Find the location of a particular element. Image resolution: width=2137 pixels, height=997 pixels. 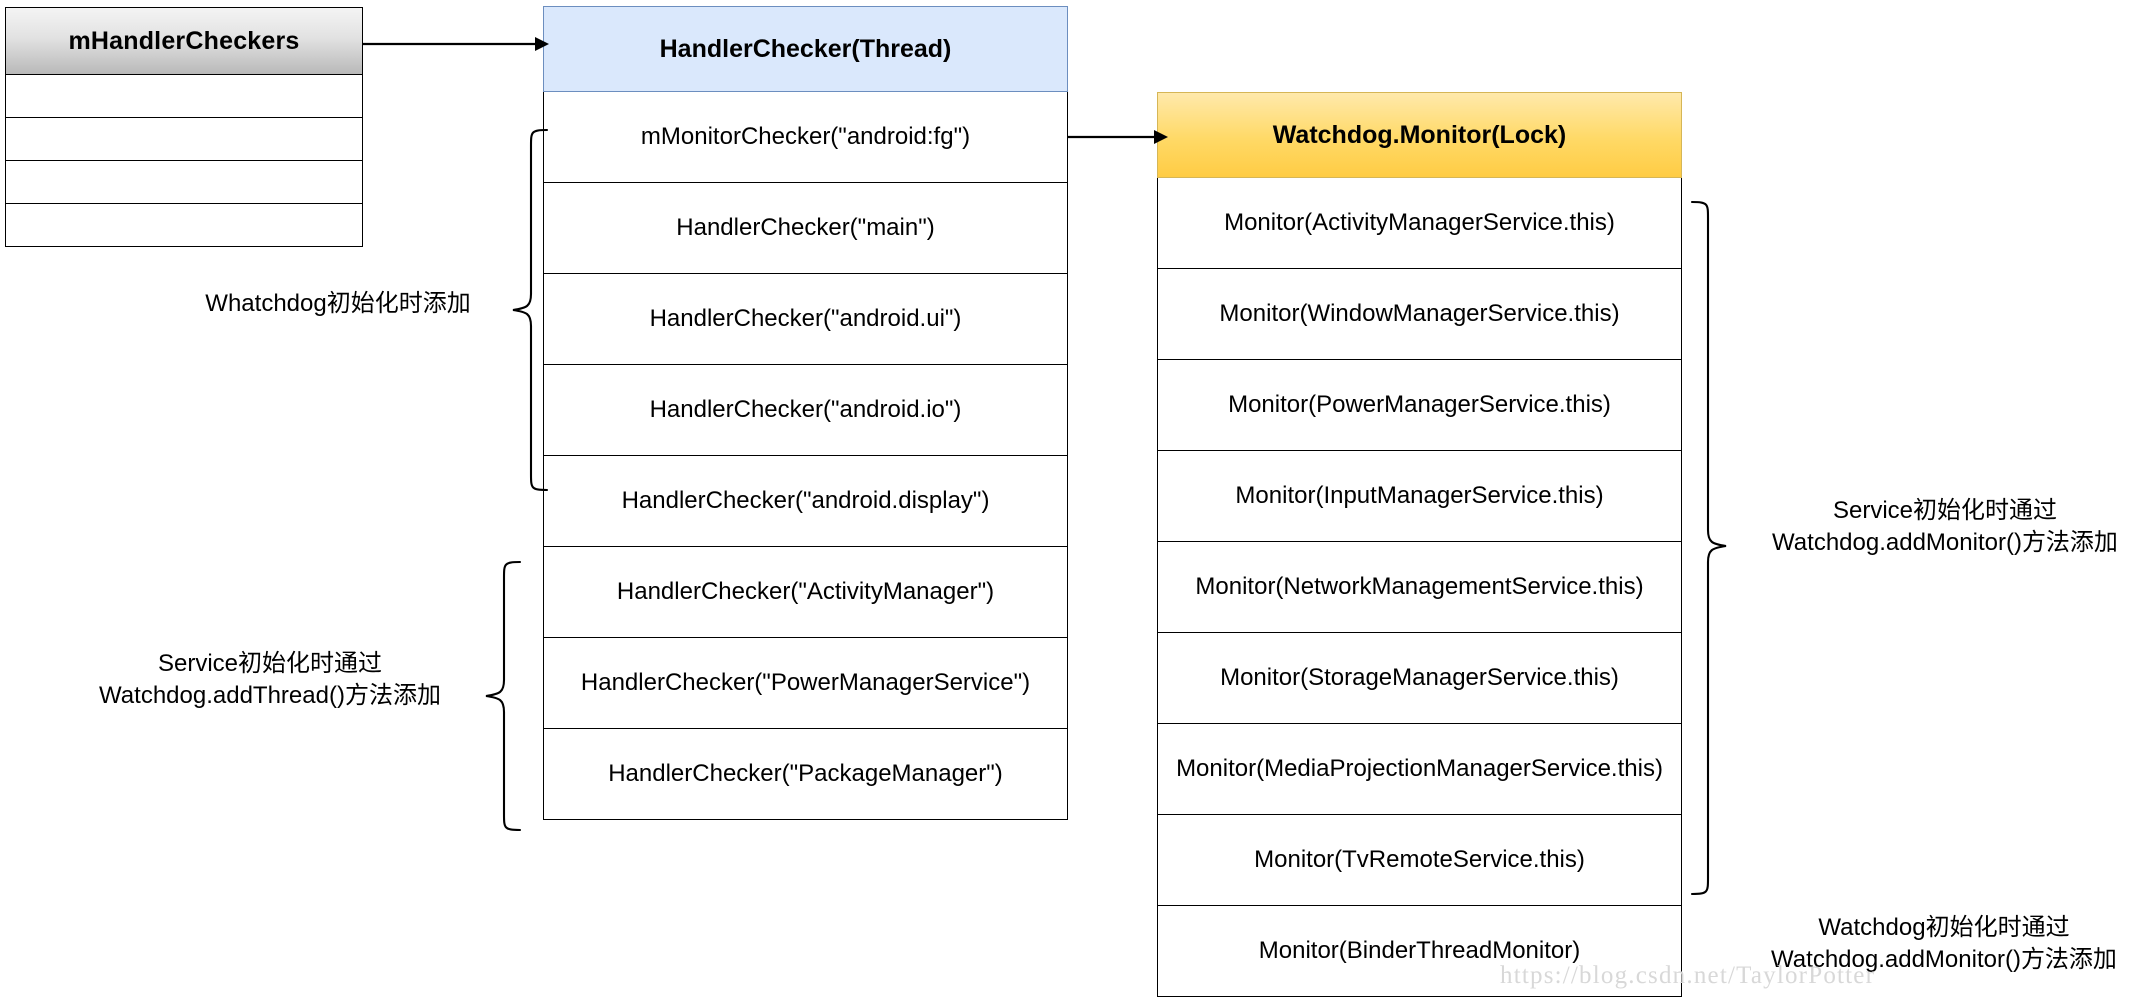

monitor-row-networkmanagementservice: Monitor(NetworkManagementService.this) is located at coordinates (1419, 587).